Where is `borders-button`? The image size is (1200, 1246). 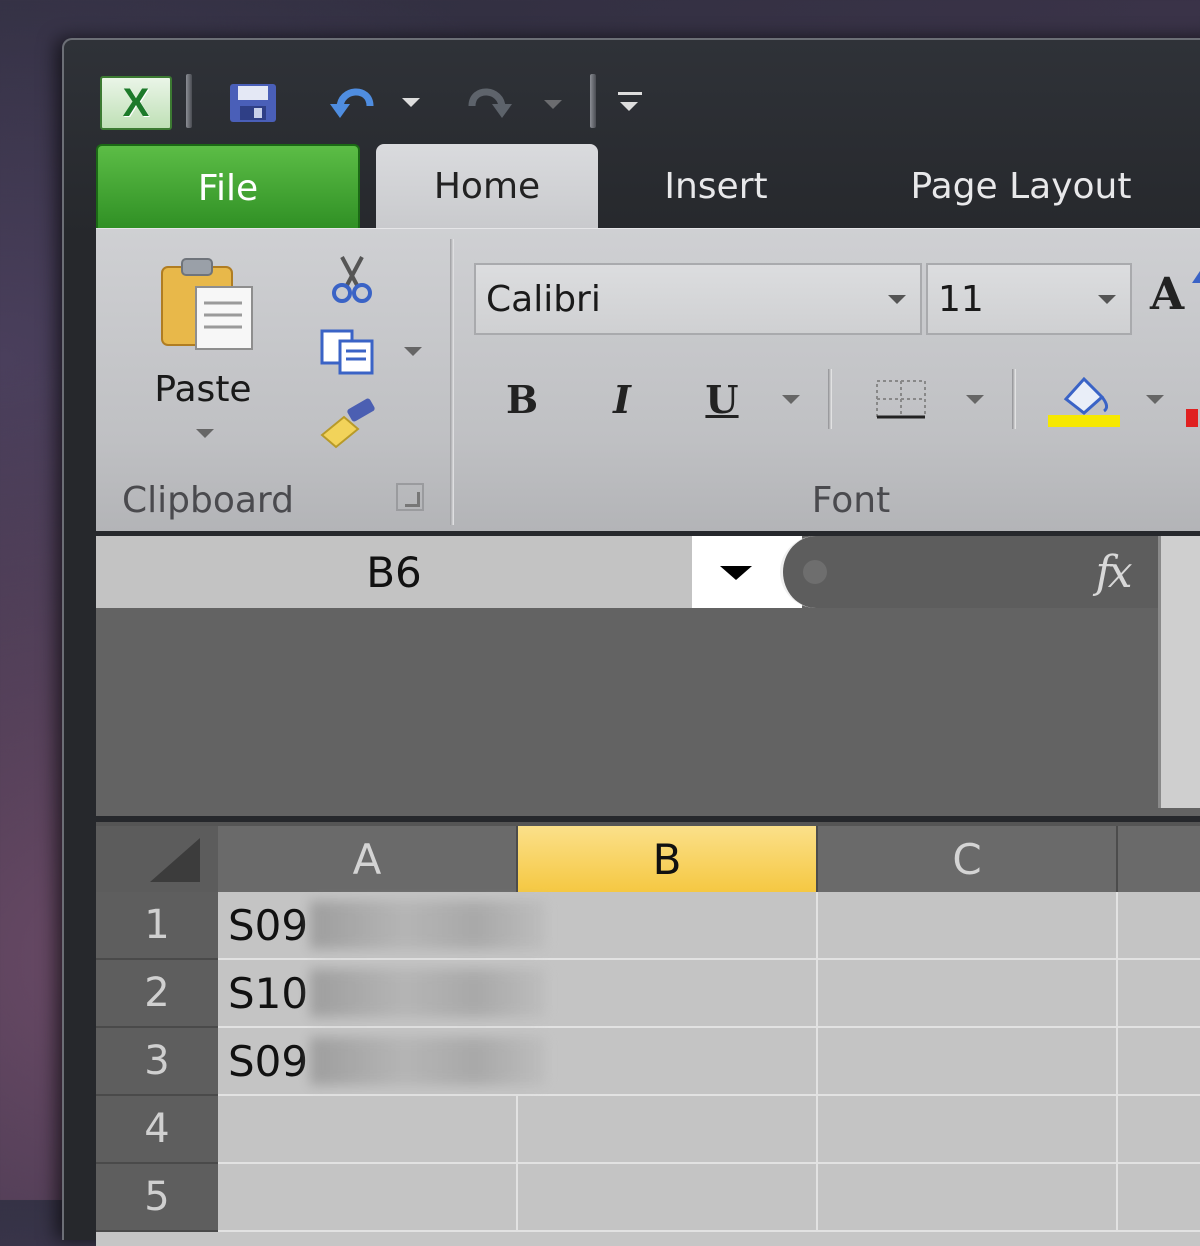
borders-button is located at coordinates (901, 399).